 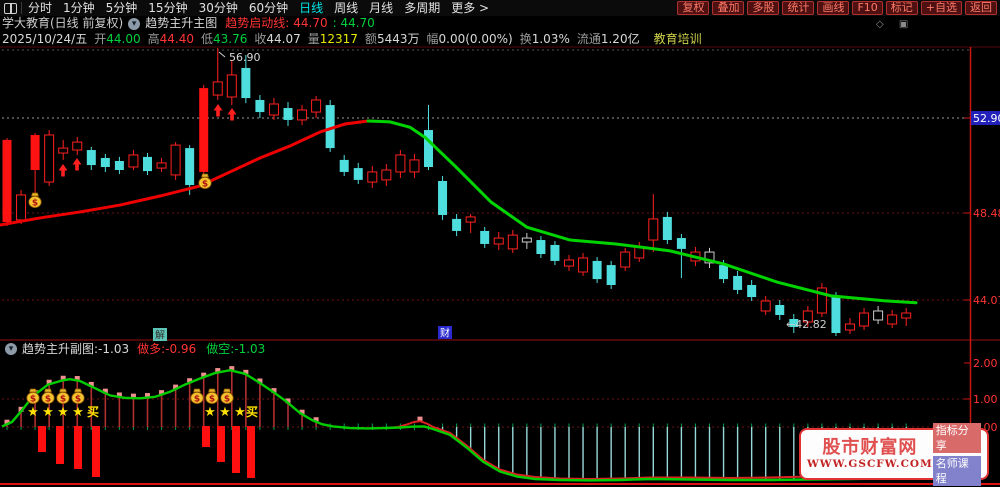 What do you see at coordinates (245, 57) in the screenshot?
I see `high-price-annotation: 56.90` at bounding box center [245, 57].